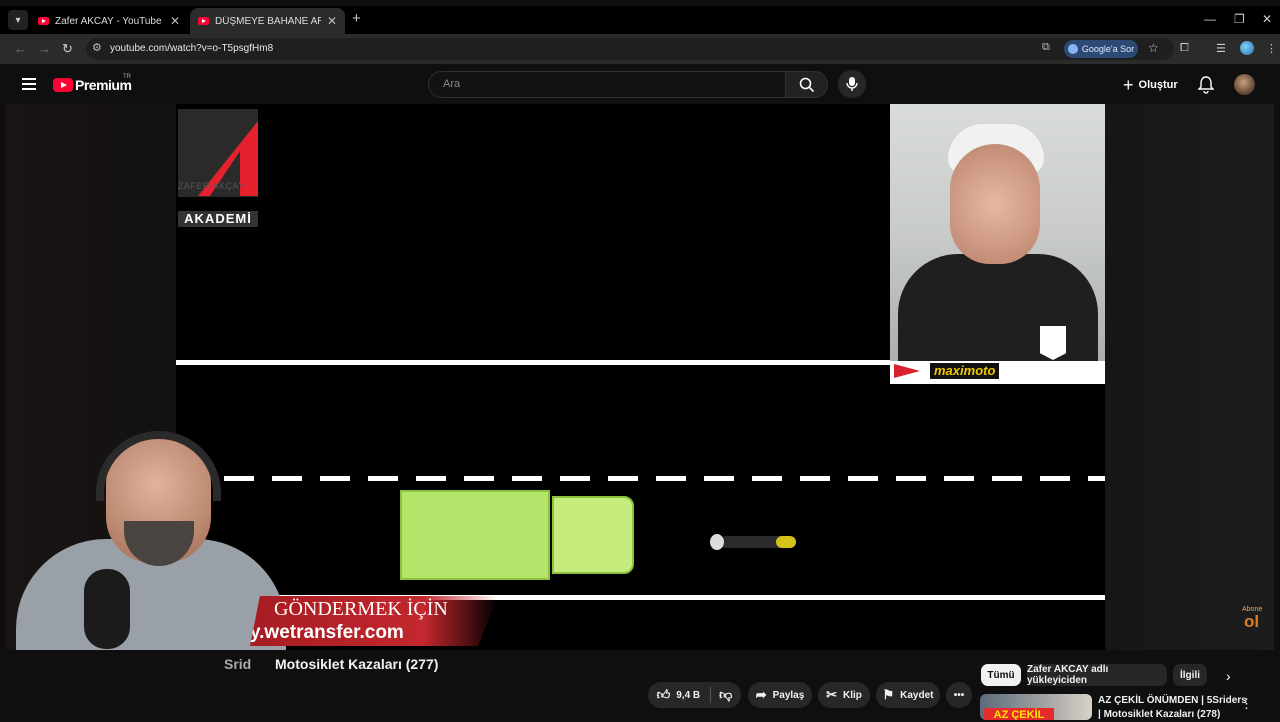 Image resolution: width=1280 pixels, height=722 pixels. What do you see at coordinates (1246, 704) in the screenshot?
I see `more-vertical-icon: ⋮` at bounding box center [1246, 704].